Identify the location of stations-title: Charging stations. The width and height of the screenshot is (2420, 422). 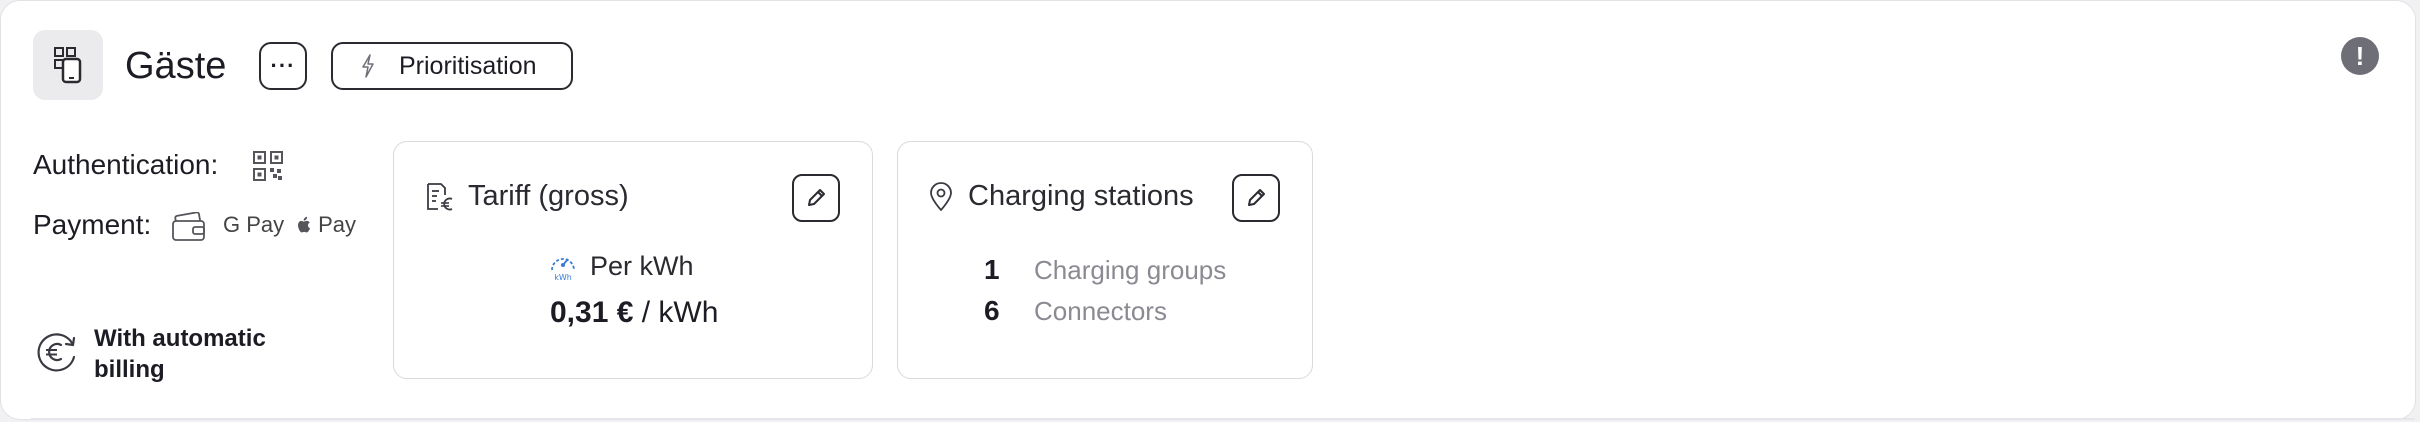
(1081, 196).